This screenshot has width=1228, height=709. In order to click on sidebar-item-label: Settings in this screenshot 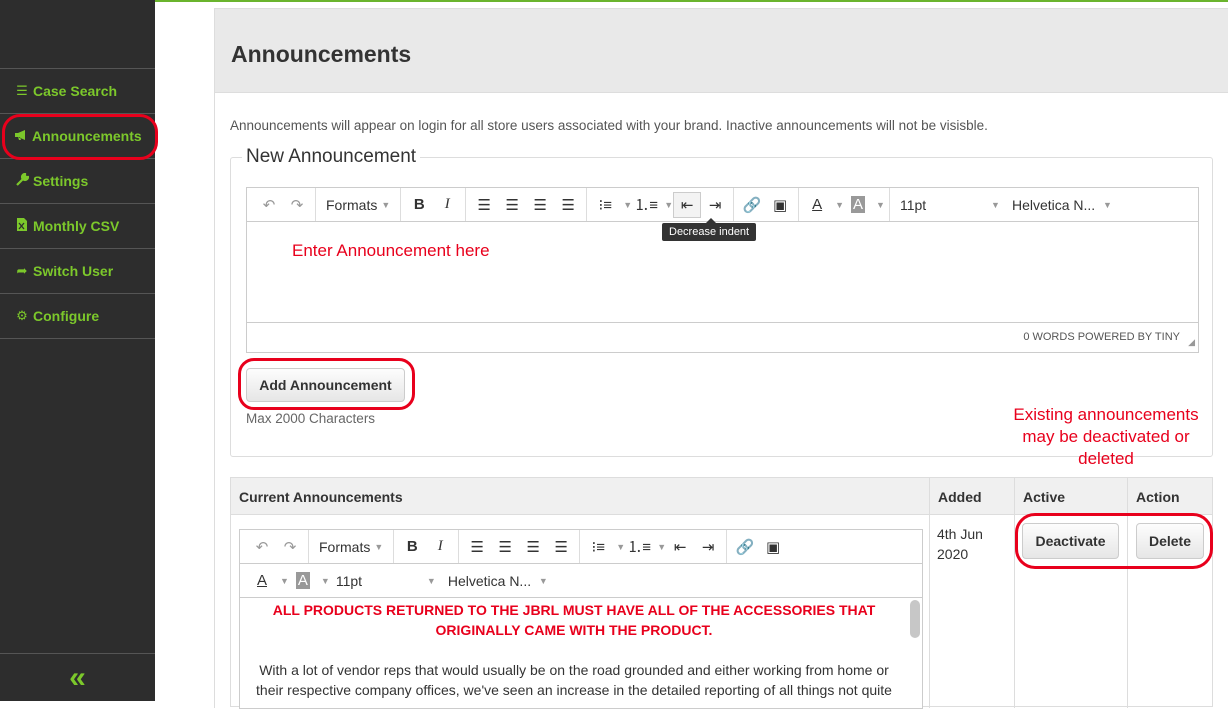, I will do `click(61, 181)`.